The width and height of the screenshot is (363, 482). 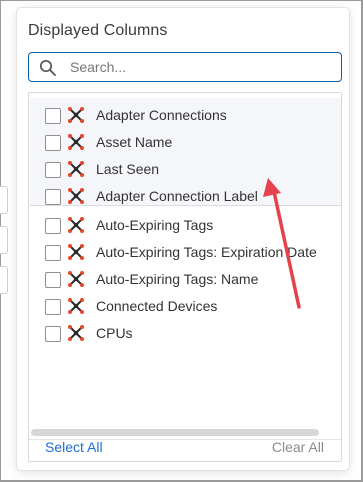 I want to click on column-item: Adapter Connection Label, so click(x=185, y=197).